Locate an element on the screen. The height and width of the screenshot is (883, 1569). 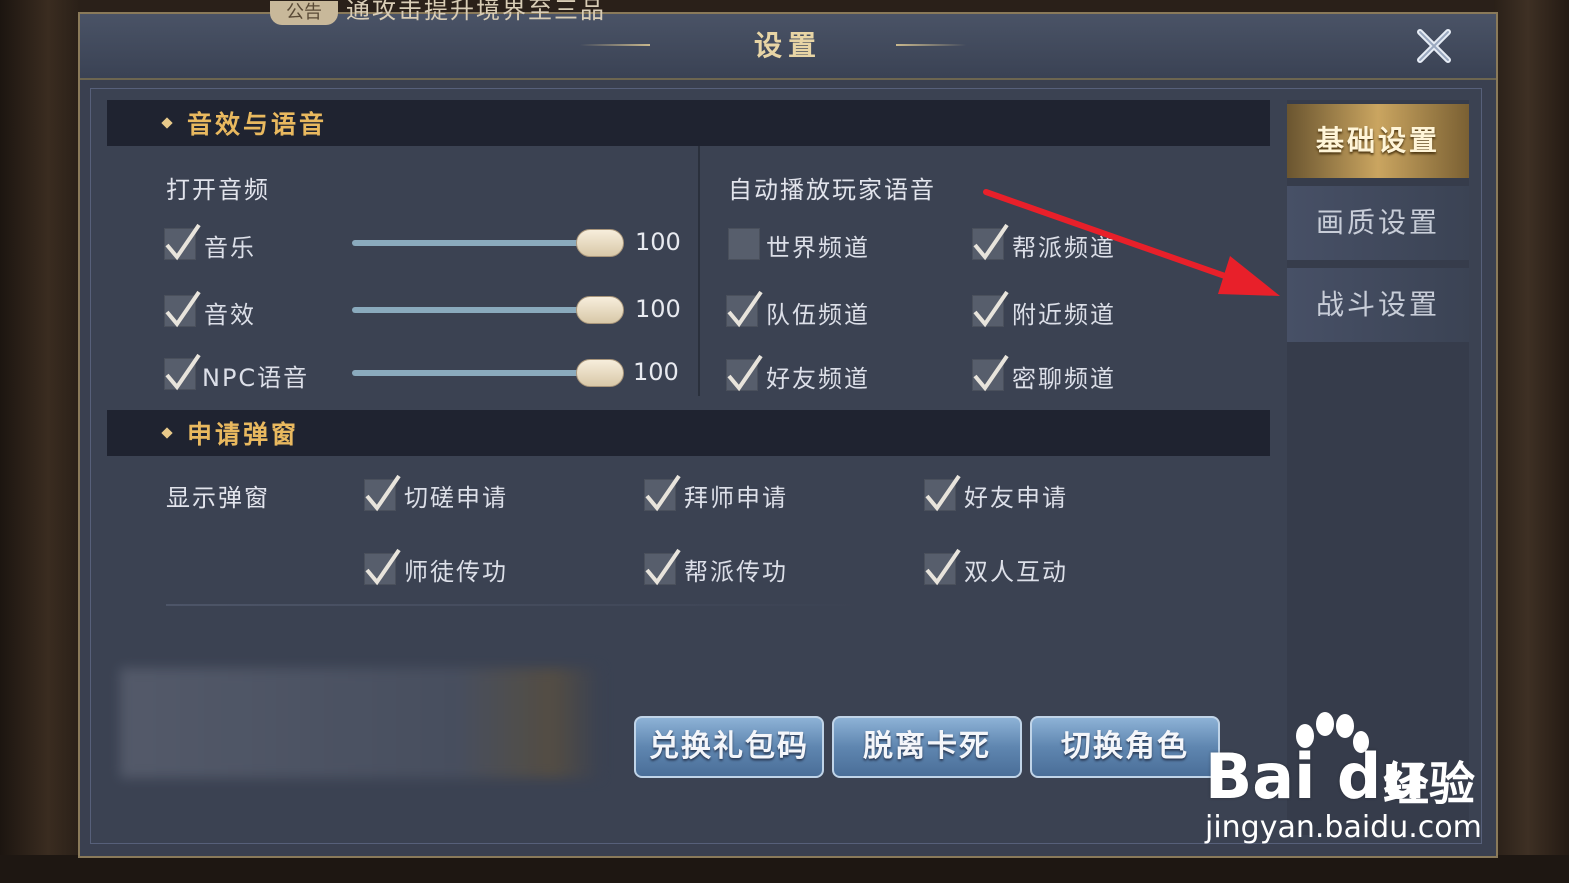
switch-role-button: 切换角色 is located at coordinates (1125, 747).